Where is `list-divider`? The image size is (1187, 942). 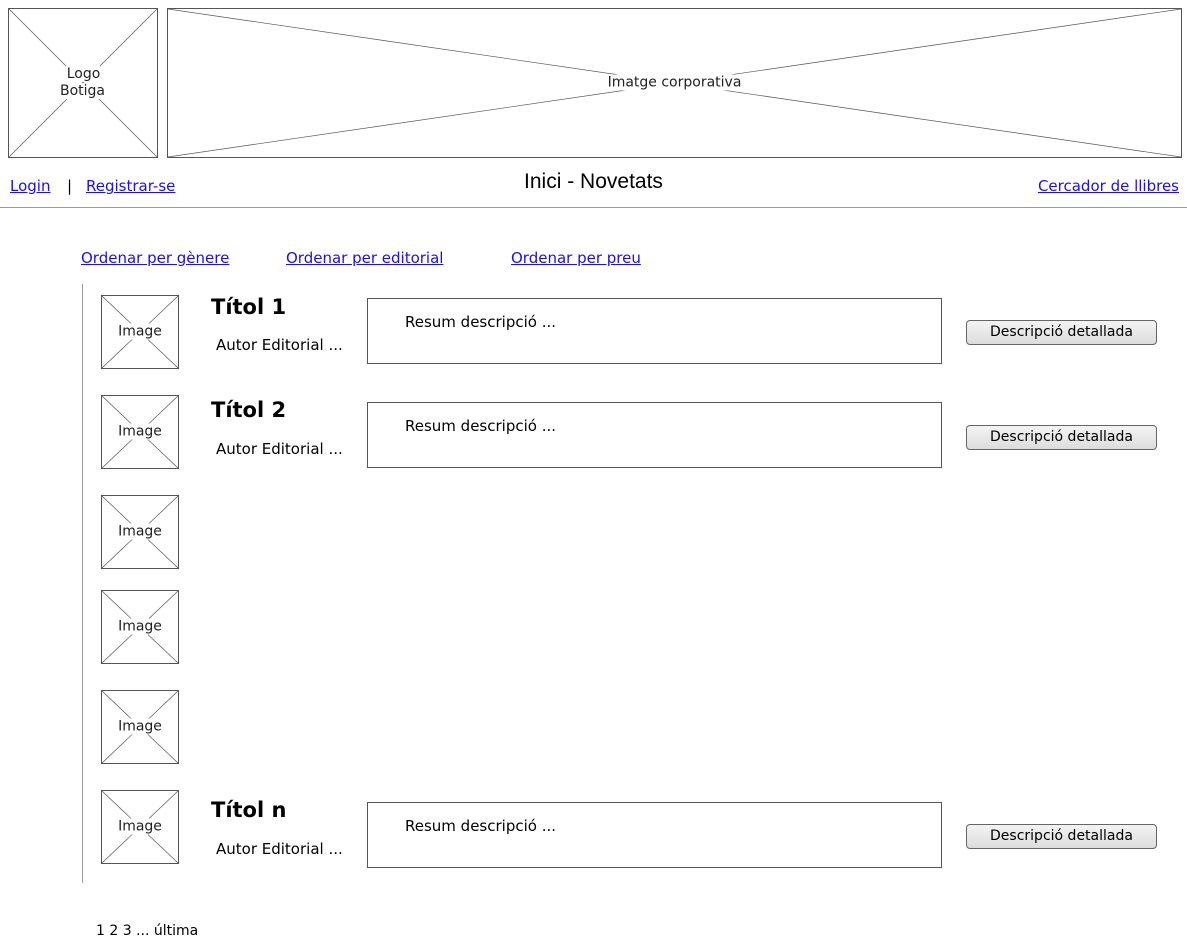 list-divider is located at coordinates (82, 583).